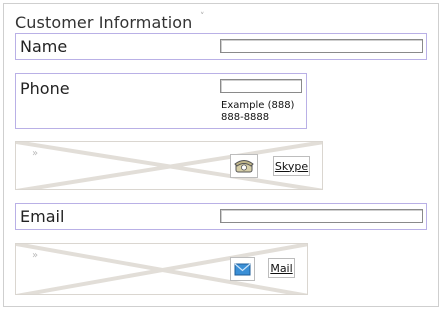  I want to click on email-service-placeholder: » Mail, so click(161, 269).